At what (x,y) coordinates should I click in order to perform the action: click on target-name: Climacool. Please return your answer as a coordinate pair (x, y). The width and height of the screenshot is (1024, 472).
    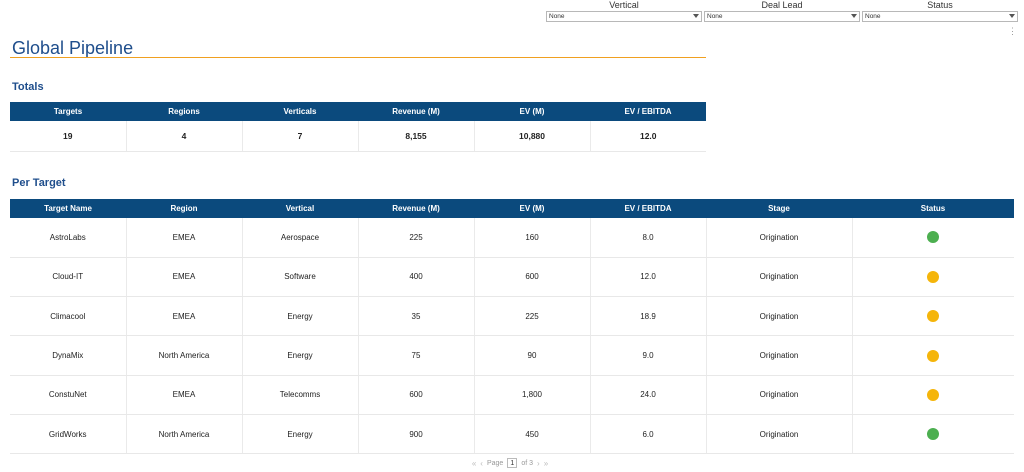
    Looking at the image, I should click on (68, 316).